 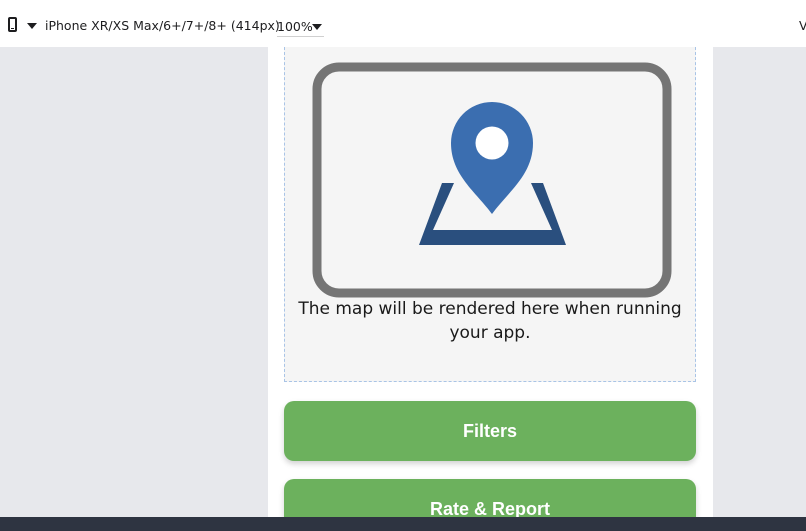 I want to click on toolbar-overflow-text: V, so click(x=802, y=25).